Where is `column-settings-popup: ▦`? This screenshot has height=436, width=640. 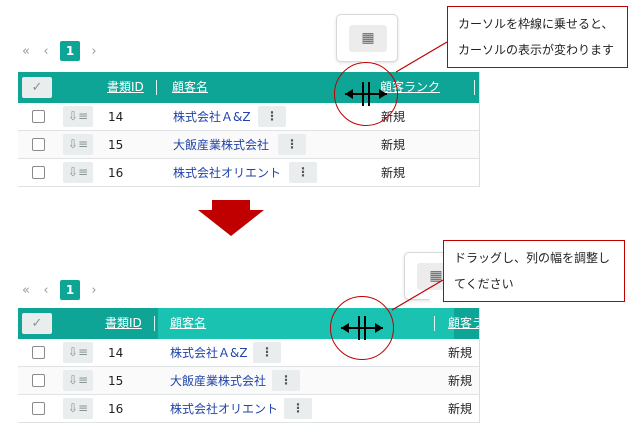
column-settings-popup: ▦ is located at coordinates (367, 42).